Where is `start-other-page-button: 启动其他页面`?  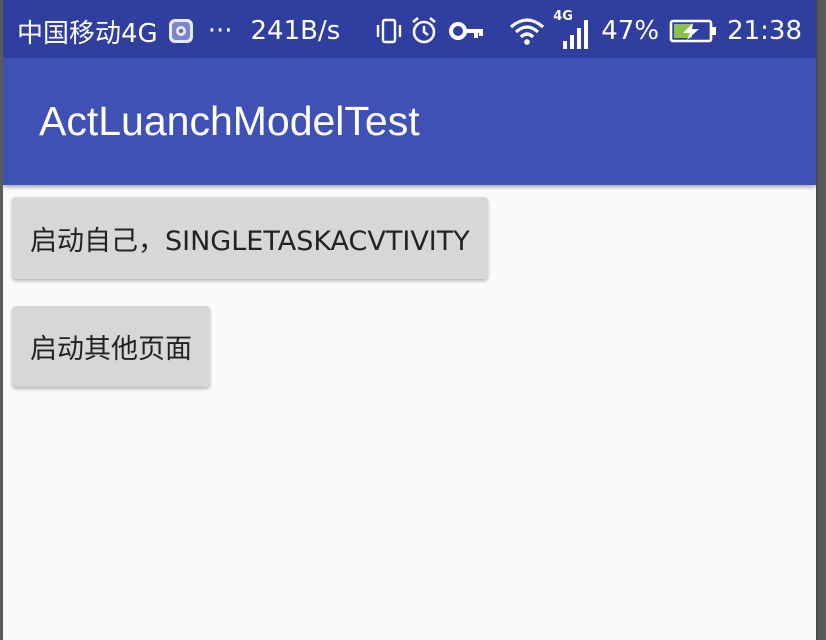 start-other-page-button: 启动其他页面 is located at coordinates (111, 346).